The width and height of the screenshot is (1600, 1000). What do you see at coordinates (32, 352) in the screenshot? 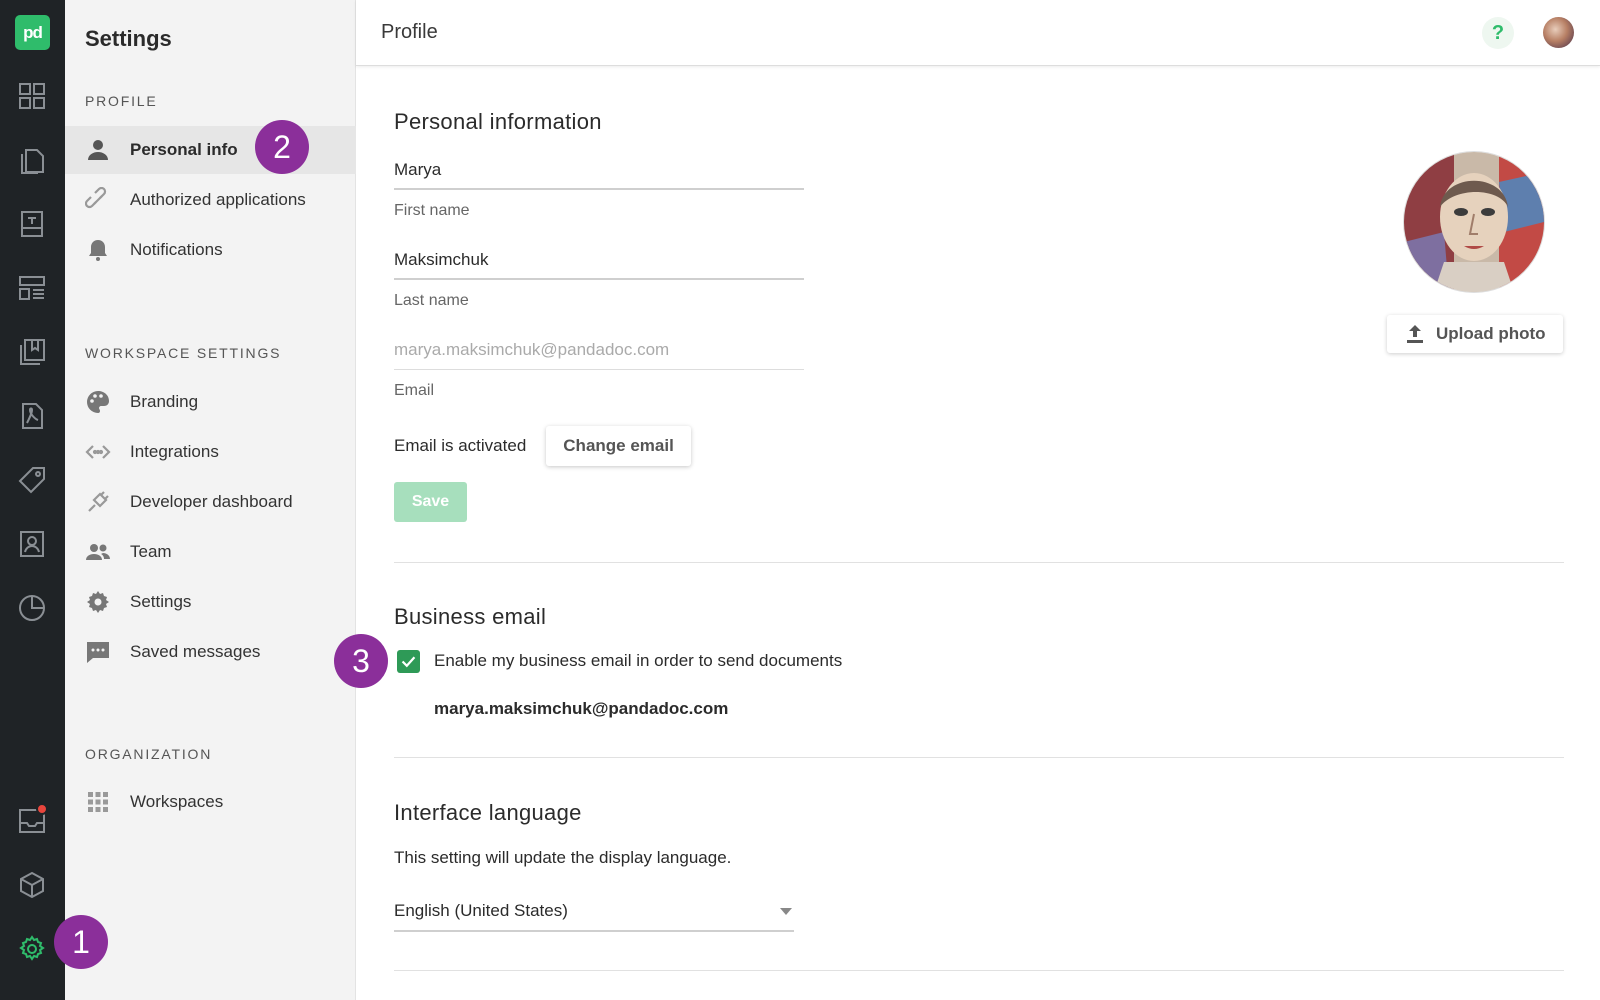
I see `catalog-icon` at bounding box center [32, 352].